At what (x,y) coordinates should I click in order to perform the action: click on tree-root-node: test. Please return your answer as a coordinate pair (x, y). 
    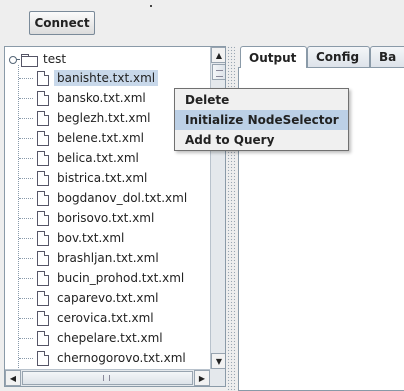
    Looking at the image, I should click on (37, 59).